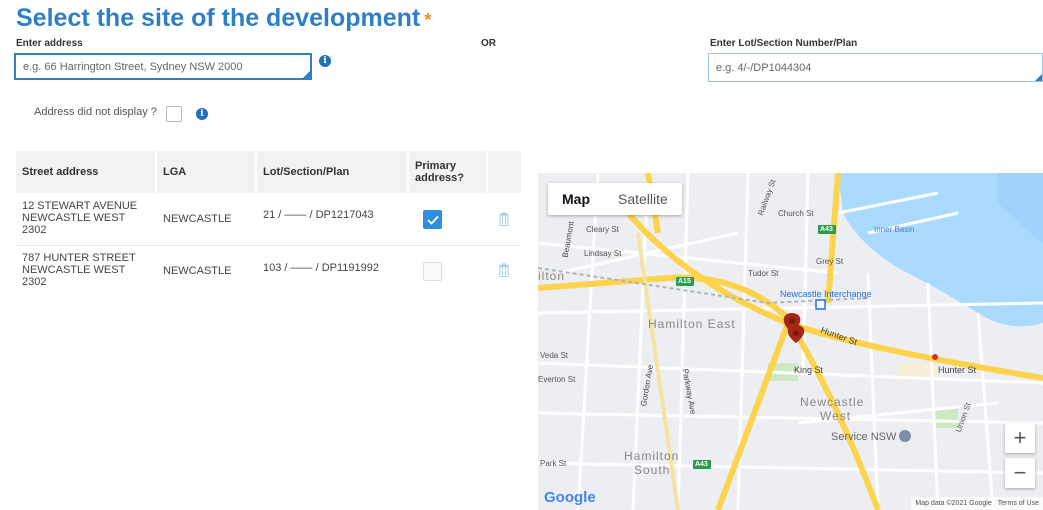  What do you see at coordinates (864, 437) in the screenshot?
I see `map-label: Service NSW` at bounding box center [864, 437].